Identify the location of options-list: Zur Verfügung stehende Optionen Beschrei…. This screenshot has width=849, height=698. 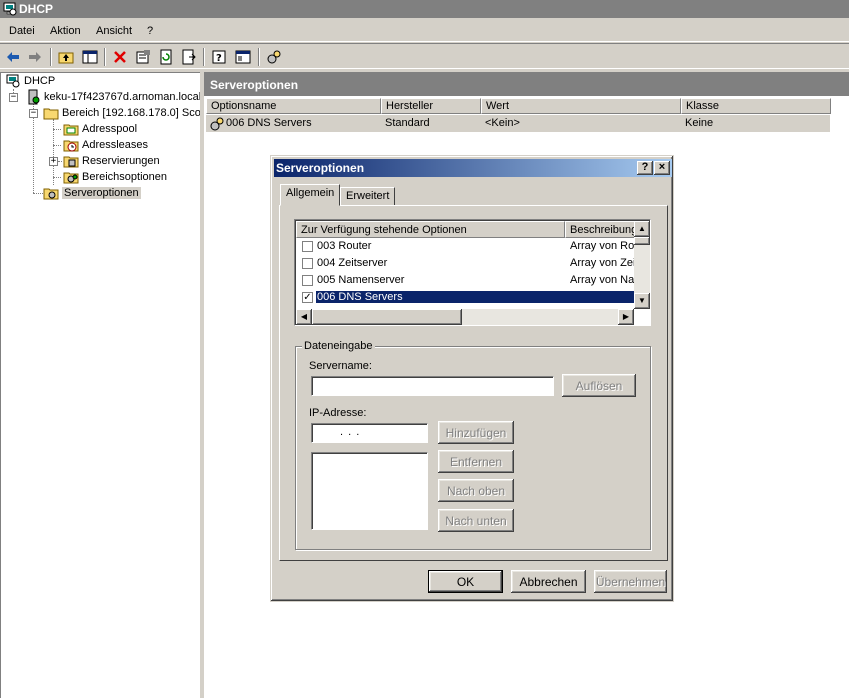
(472, 272).